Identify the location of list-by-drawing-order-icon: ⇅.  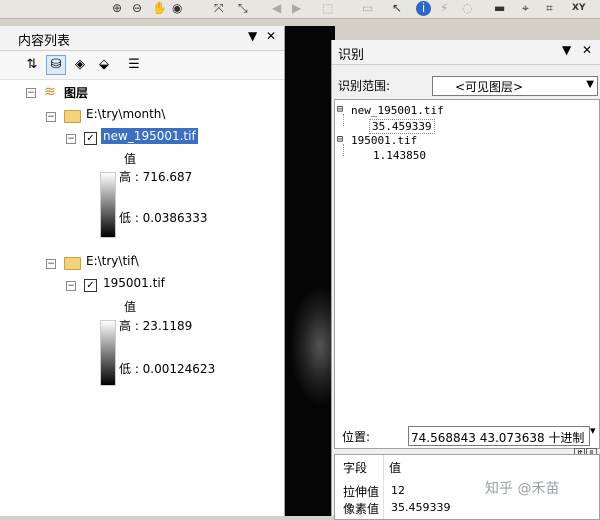
(32, 65).